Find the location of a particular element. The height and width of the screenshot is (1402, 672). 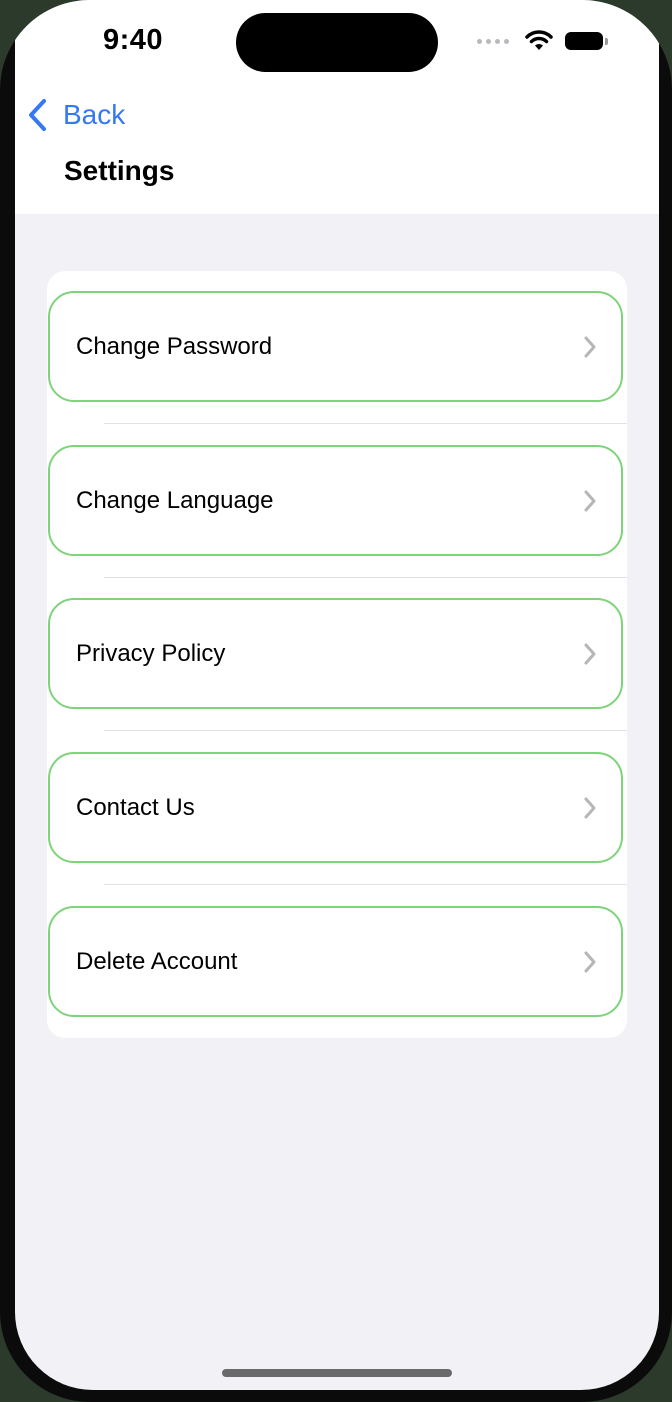

row-label: Privacy Policy is located at coordinates (151, 653).